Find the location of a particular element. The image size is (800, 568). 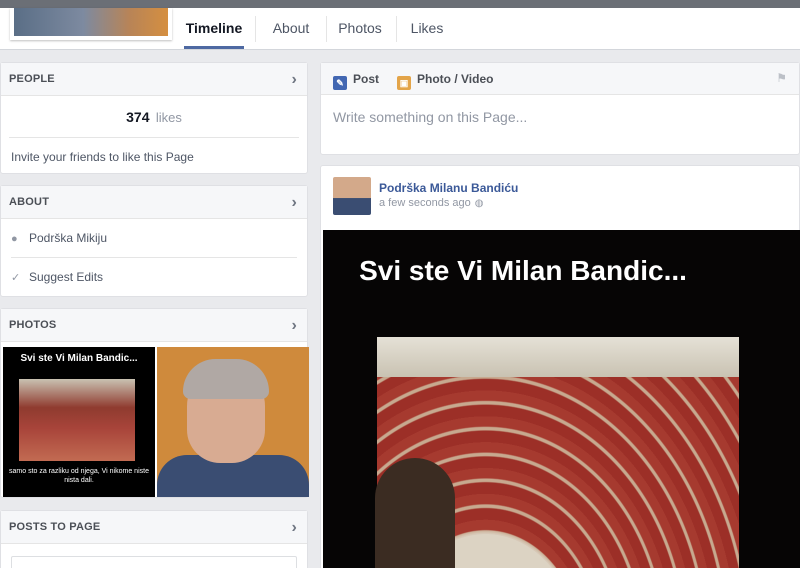

post-time-text: a few seconds ago is located at coordinates (425, 203).